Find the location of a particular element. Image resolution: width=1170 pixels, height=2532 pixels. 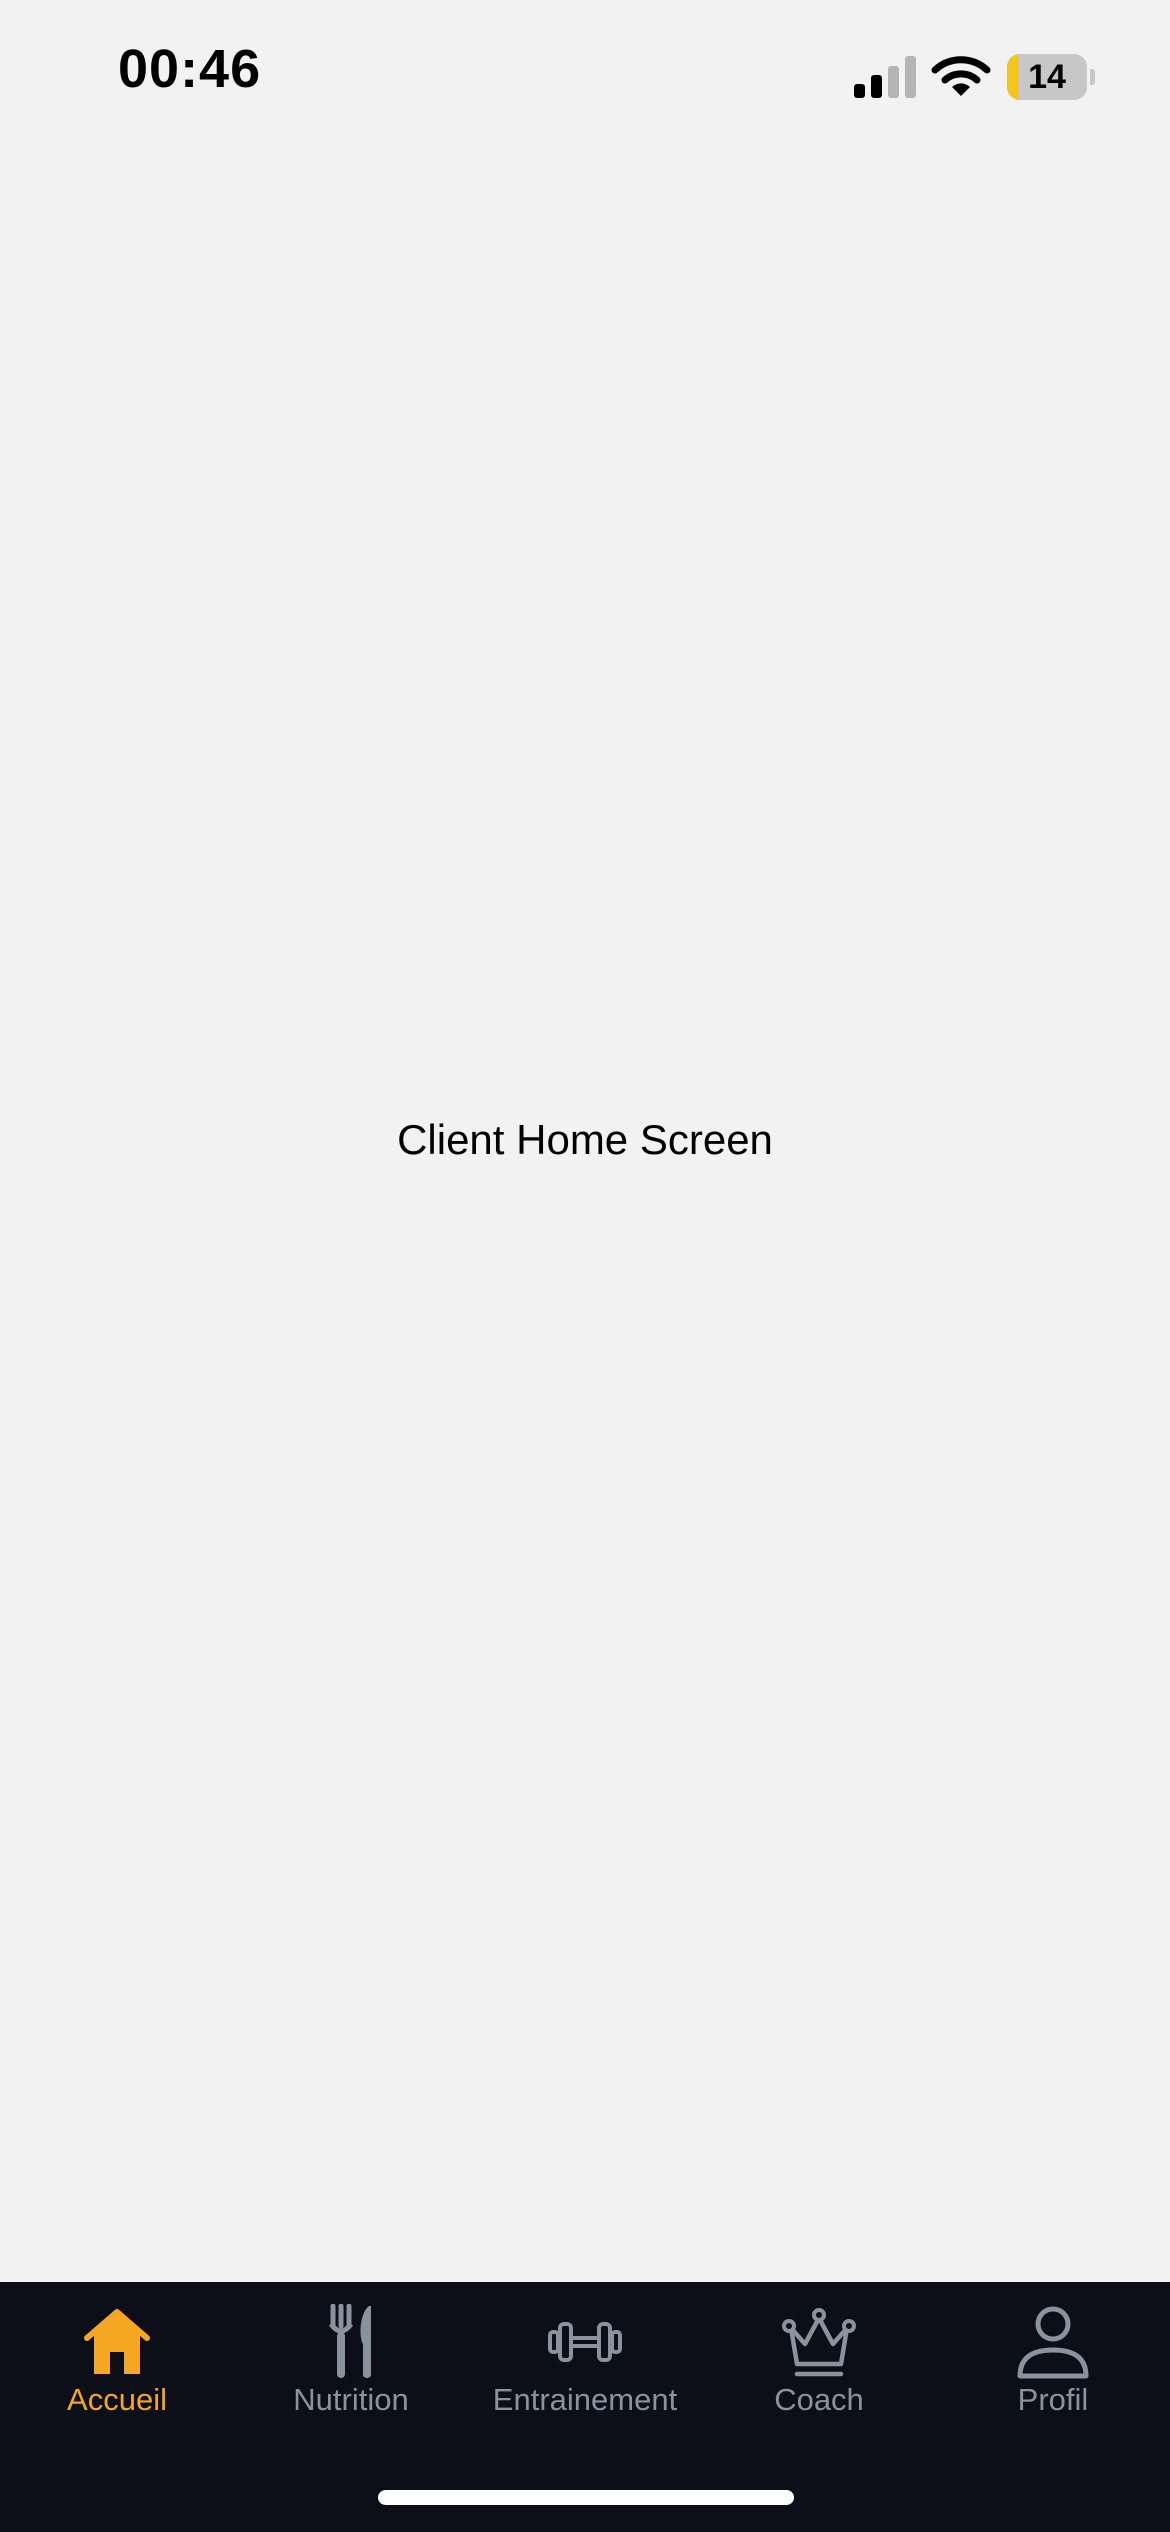

fork-knife-icon is located at coordinates (349, 2341).